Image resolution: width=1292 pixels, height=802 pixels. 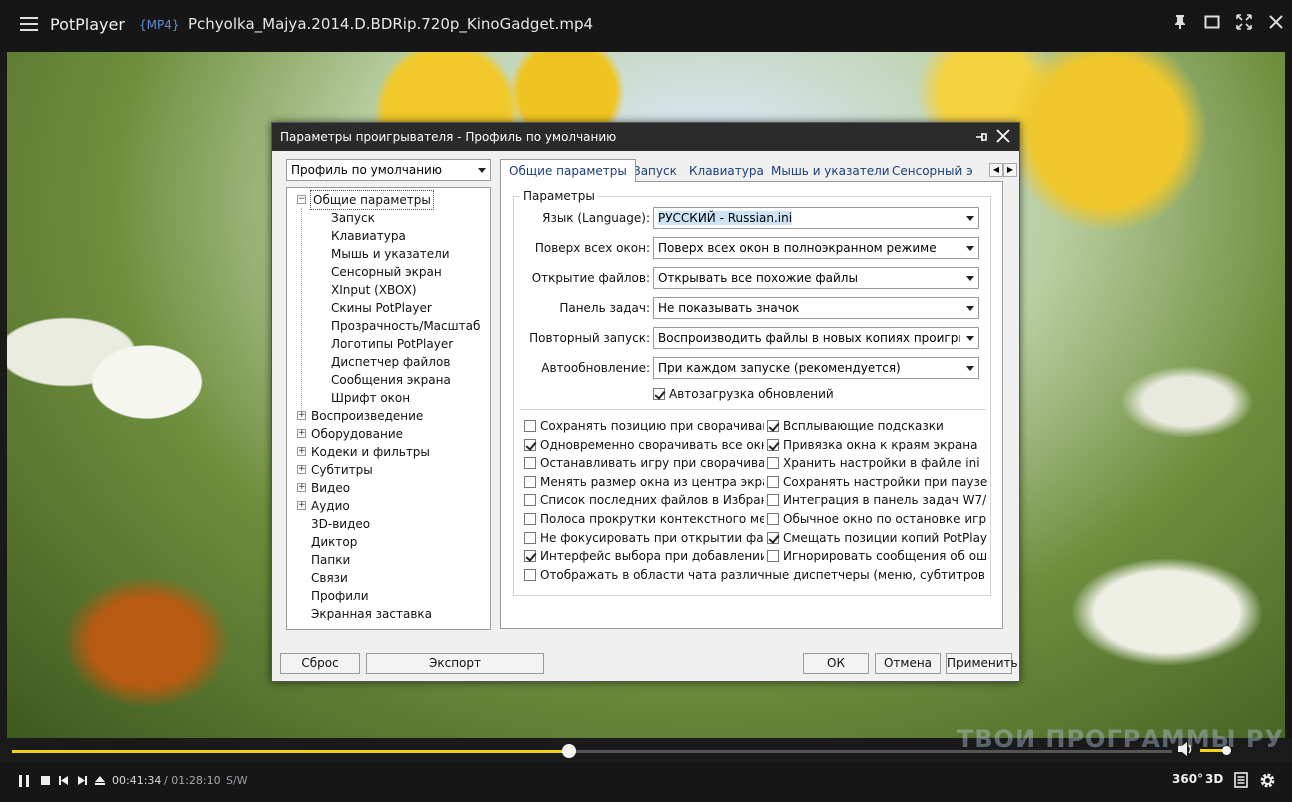 I want to click on tree-item: Скины PotPlayer, so click(x=381, y=308).